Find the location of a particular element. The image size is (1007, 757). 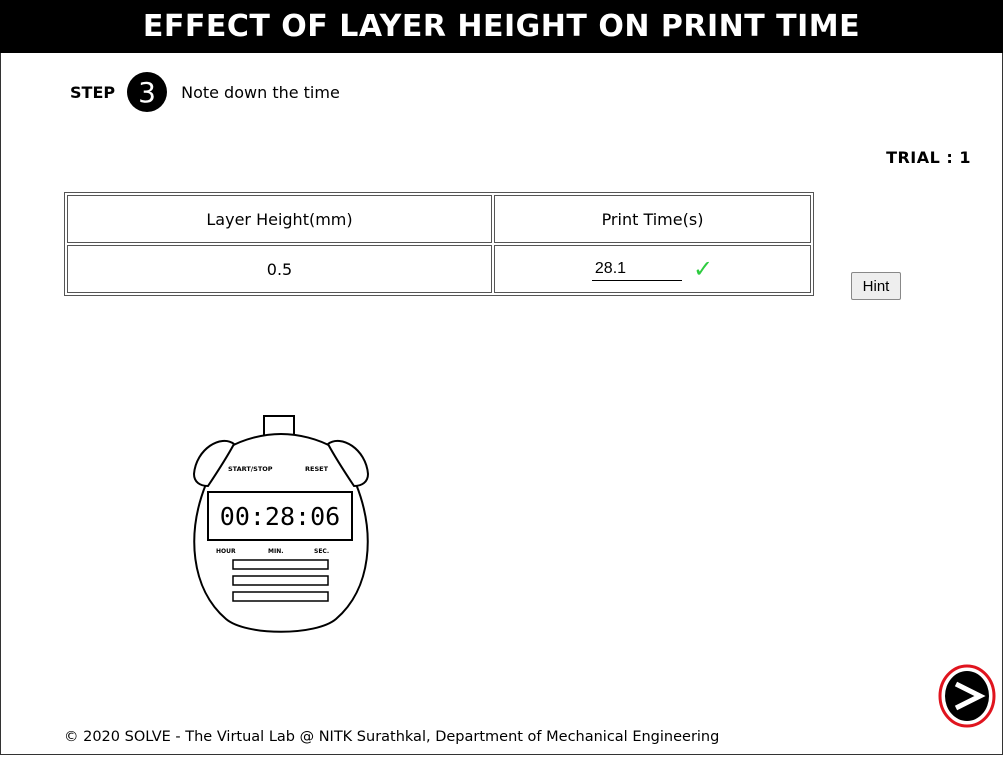

start-stop-label: START/STOP is located at coordinates (250, 469).